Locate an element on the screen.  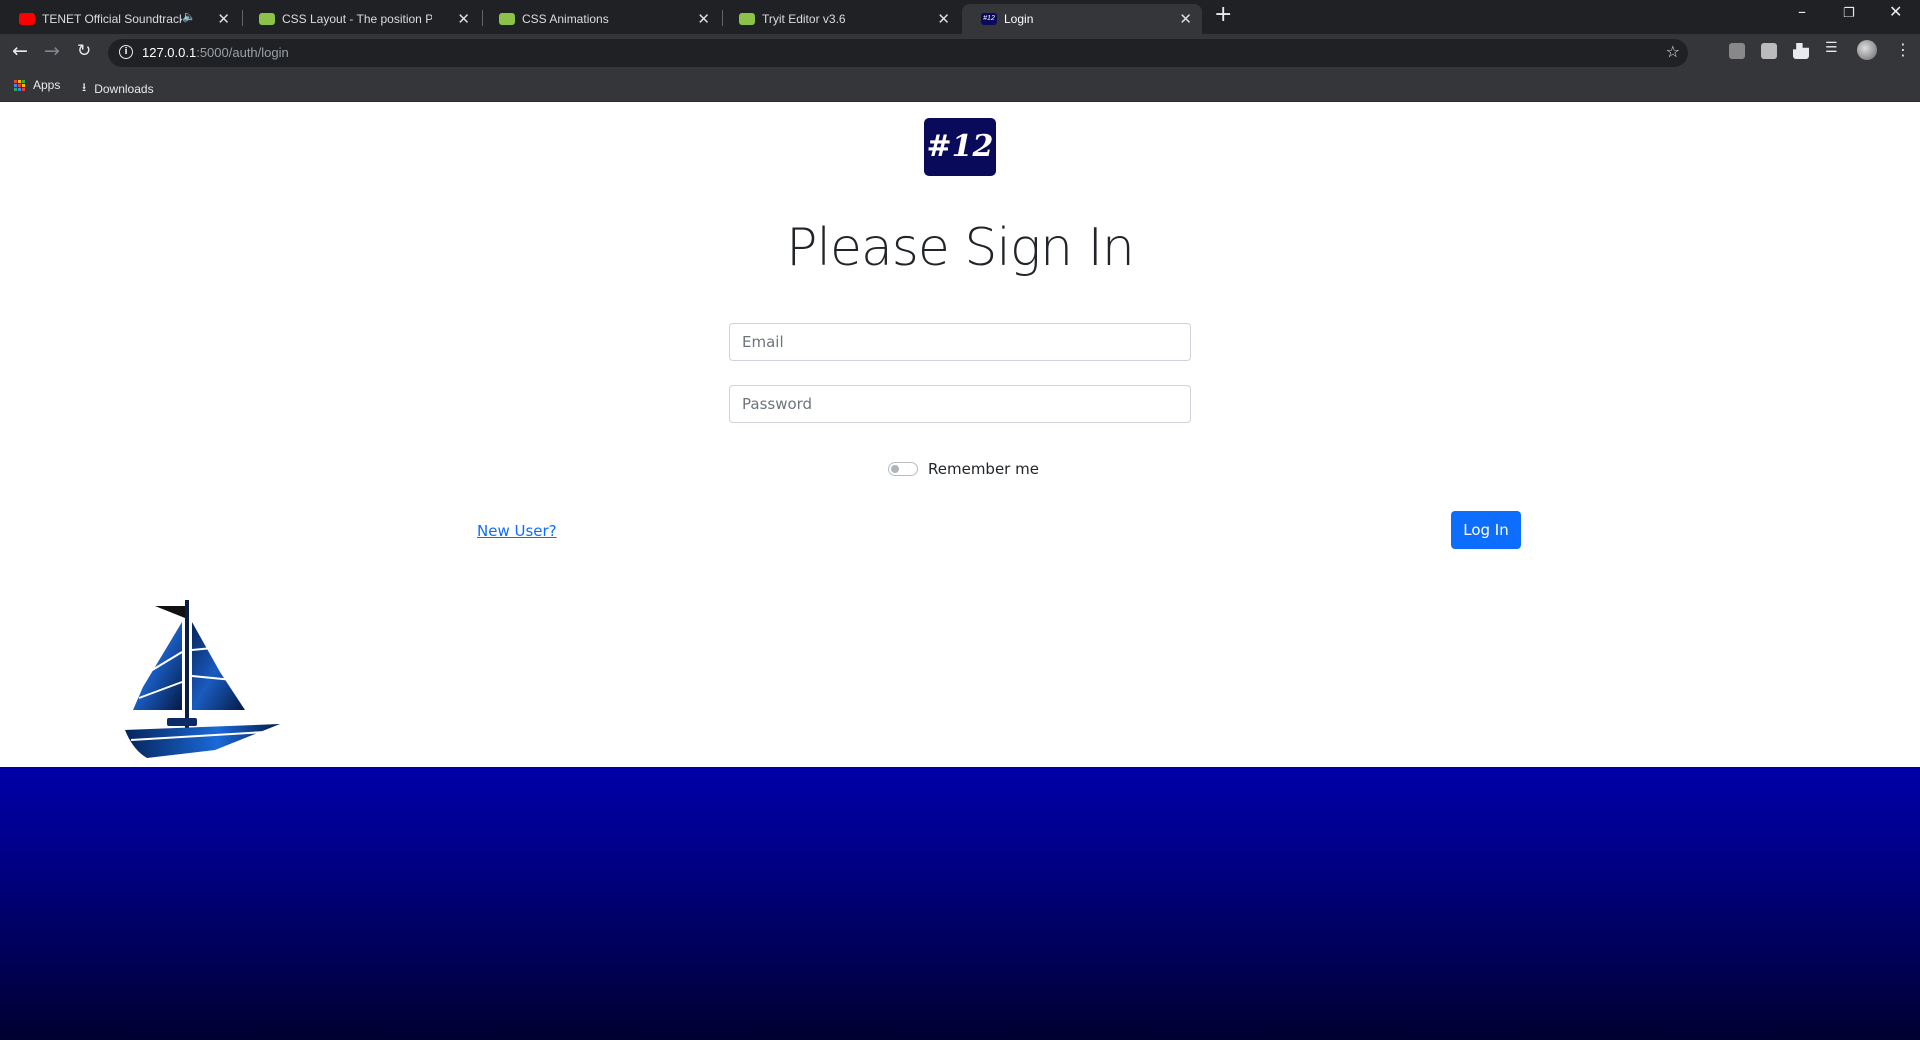
restore-button: ❐ is located at coordinates (1849, 13).